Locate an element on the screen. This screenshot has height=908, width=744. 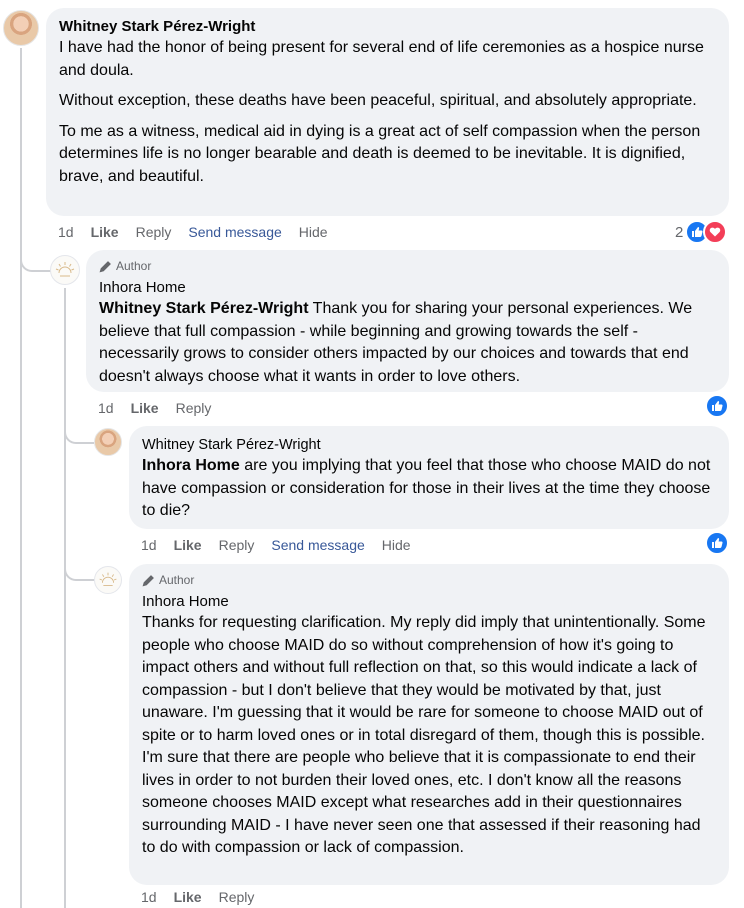
thread-line-main is located at coordinates (21, 478).